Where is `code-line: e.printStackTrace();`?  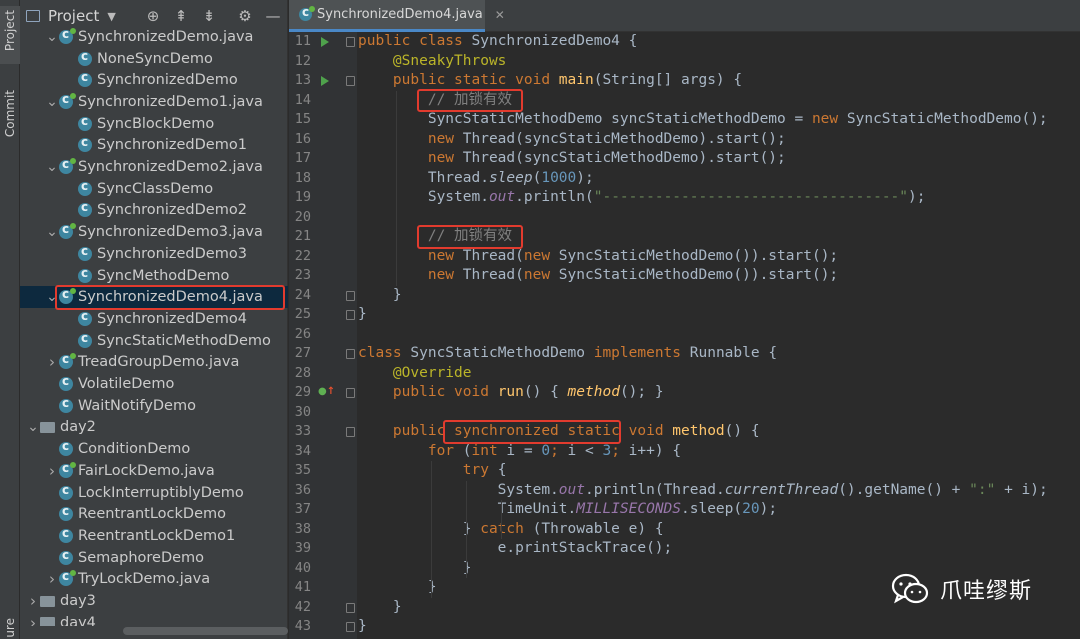 code-line: e.printStackTrace(); is located at coordinates (515, 549).